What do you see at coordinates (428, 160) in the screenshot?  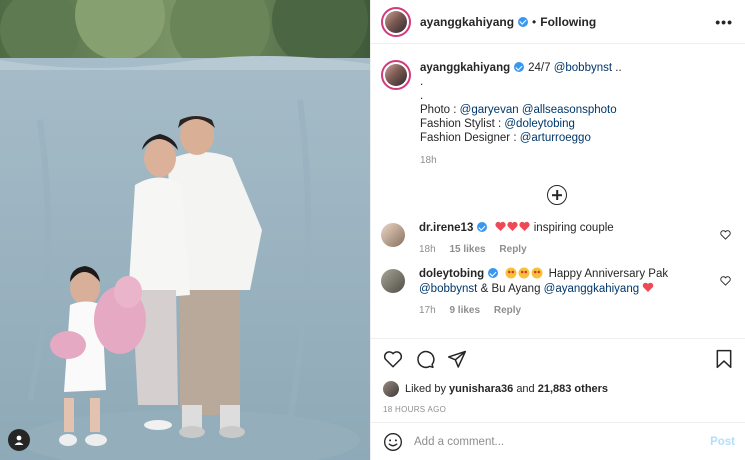 I see `caption-time: 18h` at bounding box center [428, 160].